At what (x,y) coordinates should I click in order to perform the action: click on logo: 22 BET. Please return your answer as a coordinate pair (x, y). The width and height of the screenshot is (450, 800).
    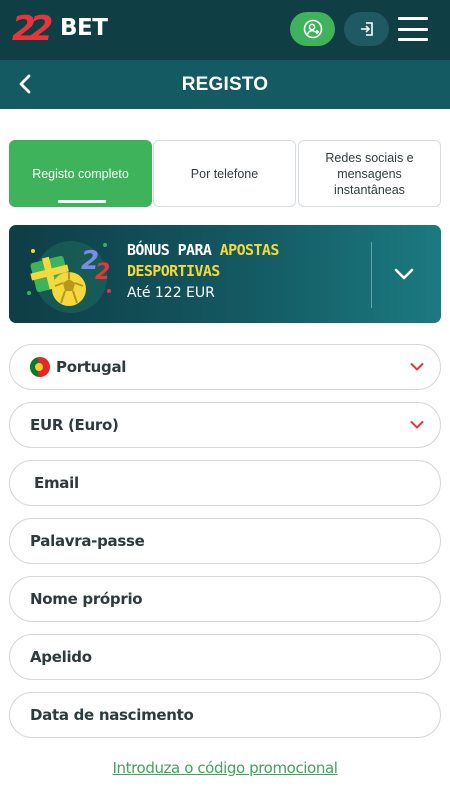
    Looking at the image, I should click on (66, 30).